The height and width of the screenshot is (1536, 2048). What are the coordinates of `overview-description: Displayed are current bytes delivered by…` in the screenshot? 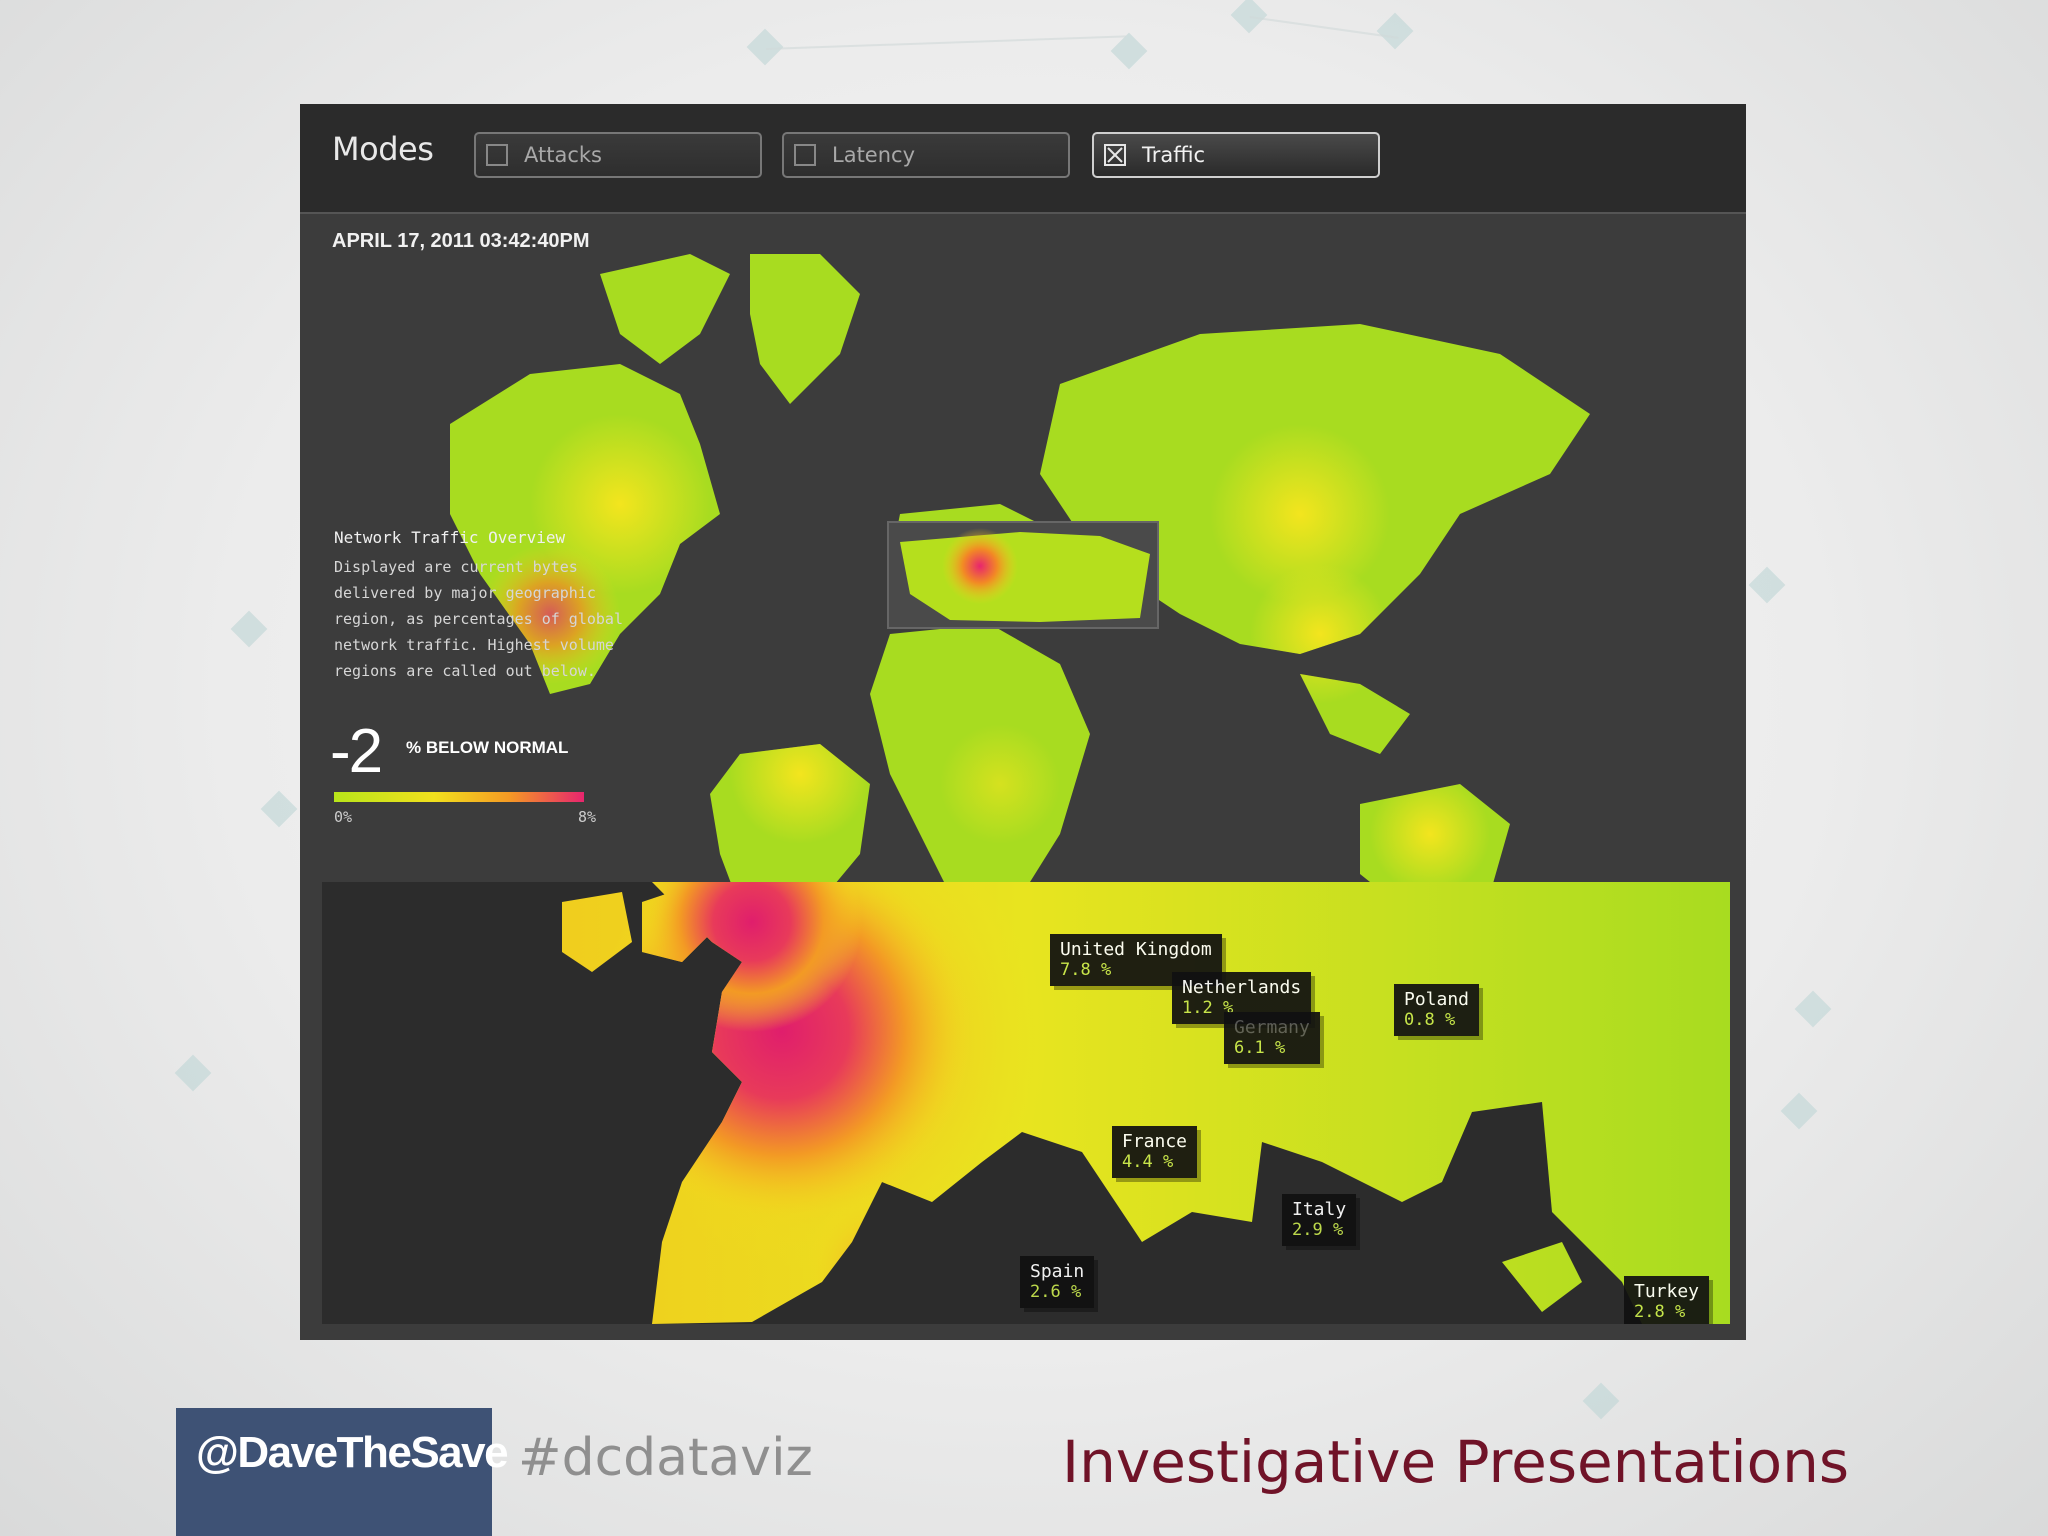 It's located at (478, 619).